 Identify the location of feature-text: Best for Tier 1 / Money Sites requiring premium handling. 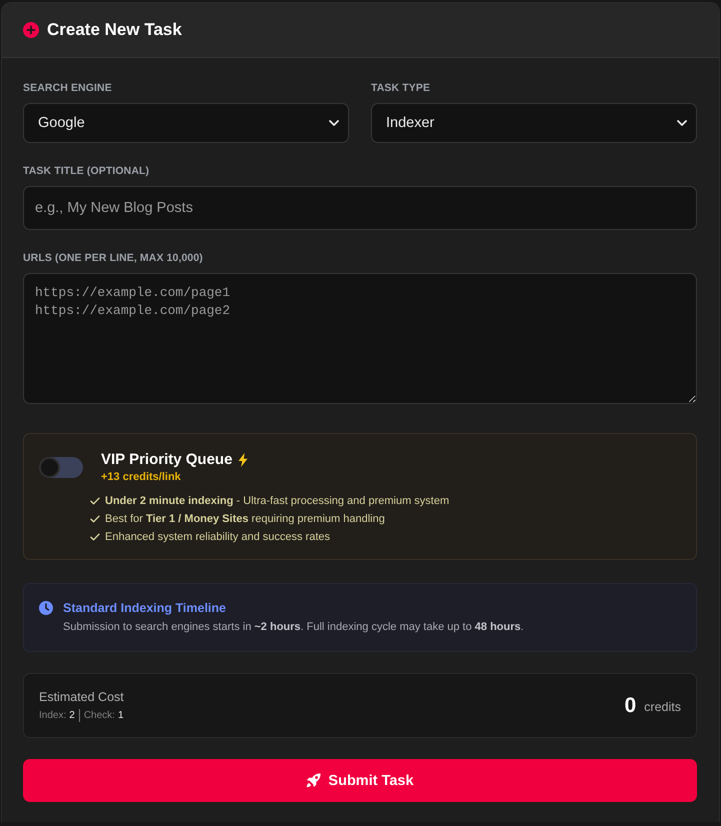
(245, 519).